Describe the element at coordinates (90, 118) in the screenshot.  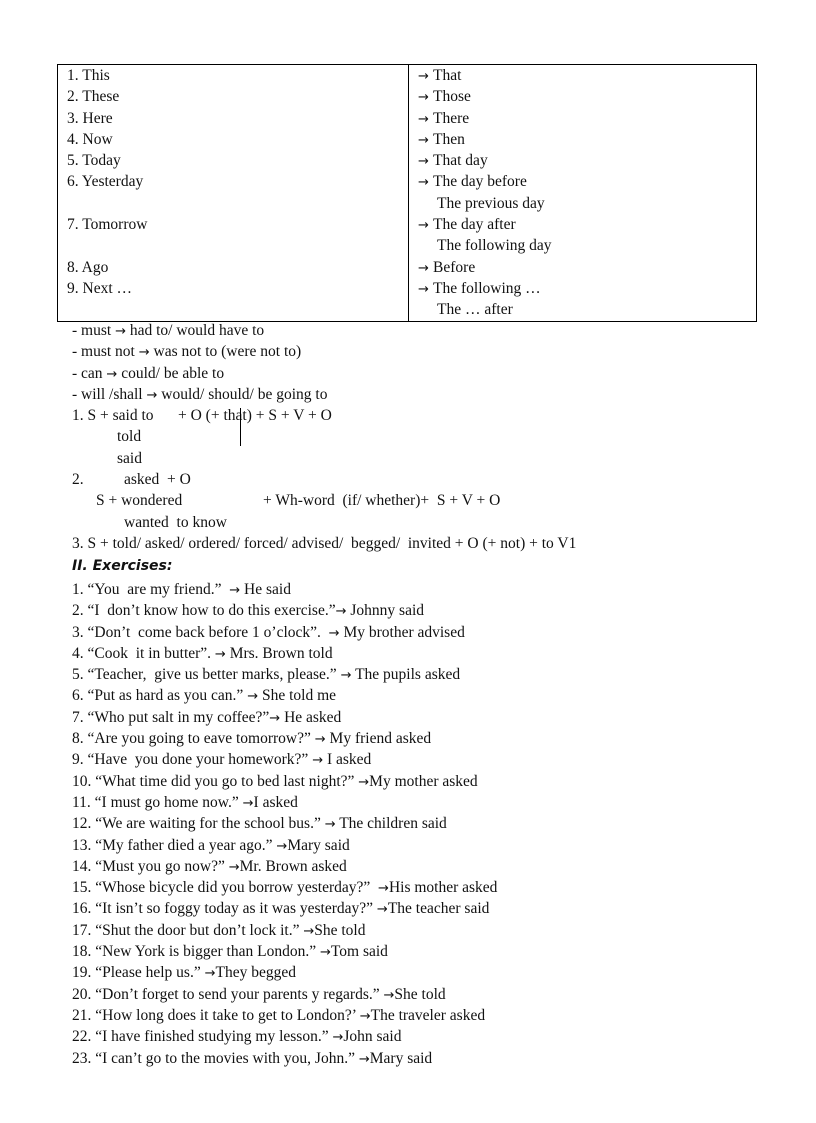
I see `original-word: 3. Here` at that location.